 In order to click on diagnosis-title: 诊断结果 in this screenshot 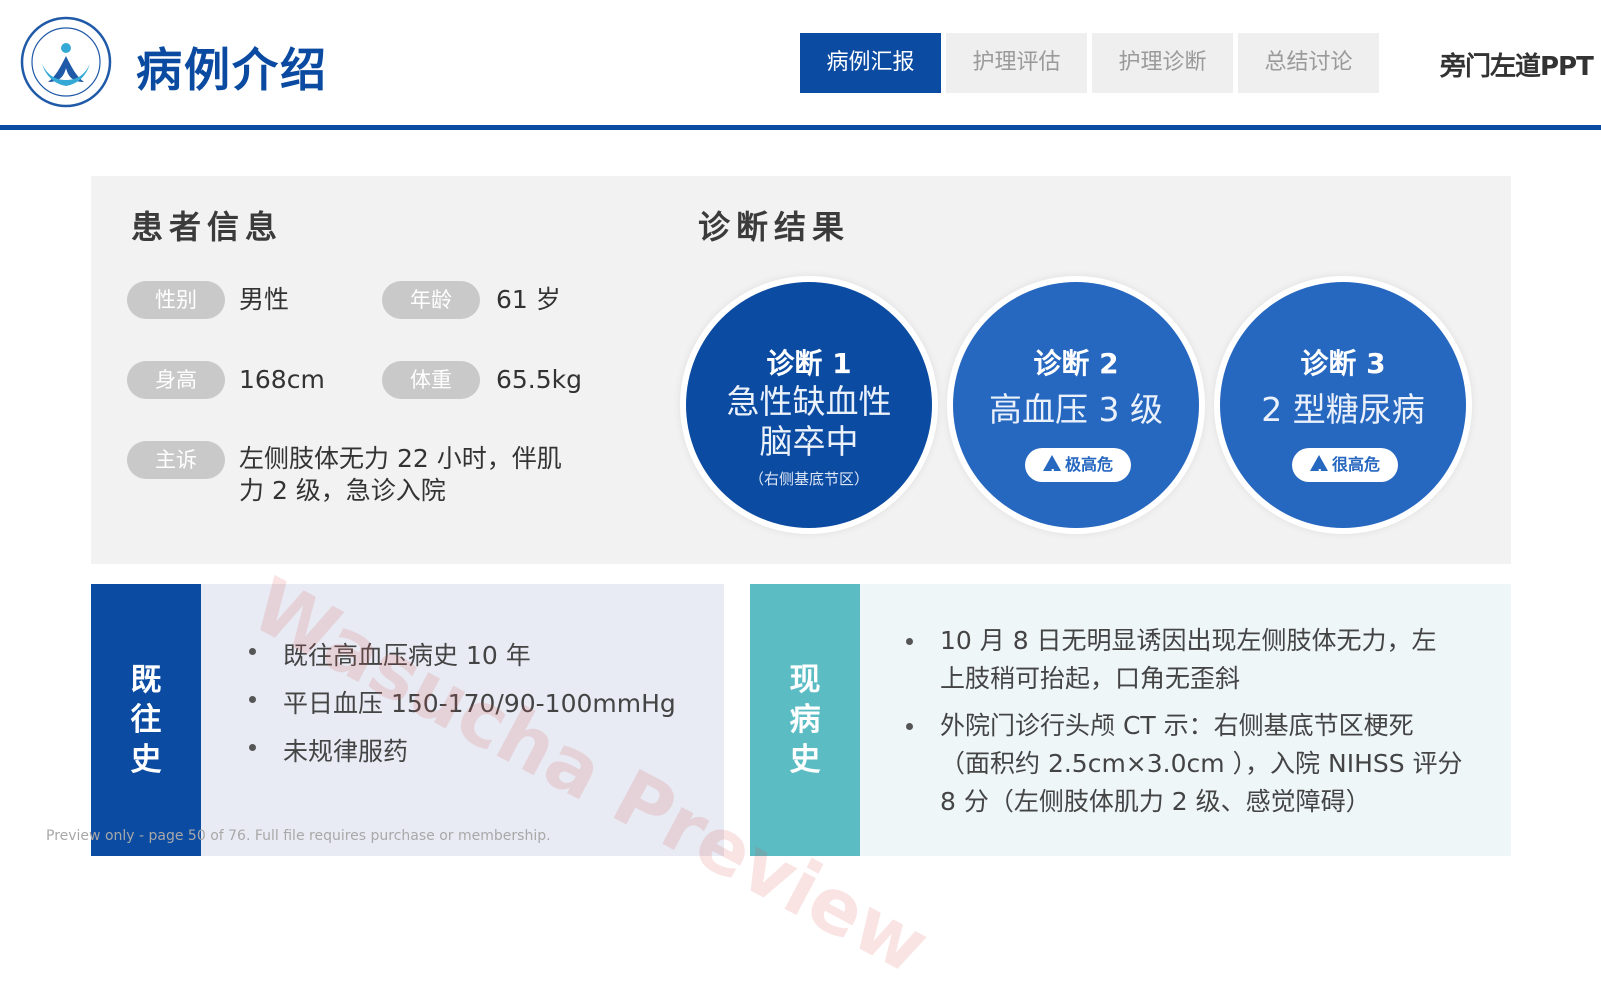, I will do `click(774, 227)`.